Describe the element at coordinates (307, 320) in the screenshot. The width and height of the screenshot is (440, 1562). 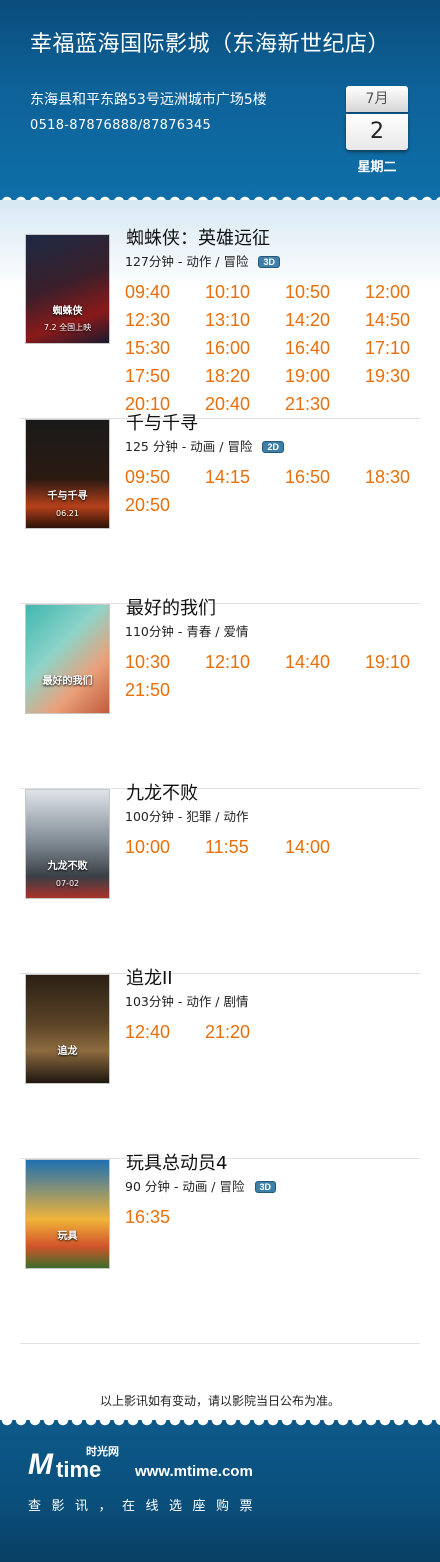
I see `showtime-slot: 14:20` at that location.